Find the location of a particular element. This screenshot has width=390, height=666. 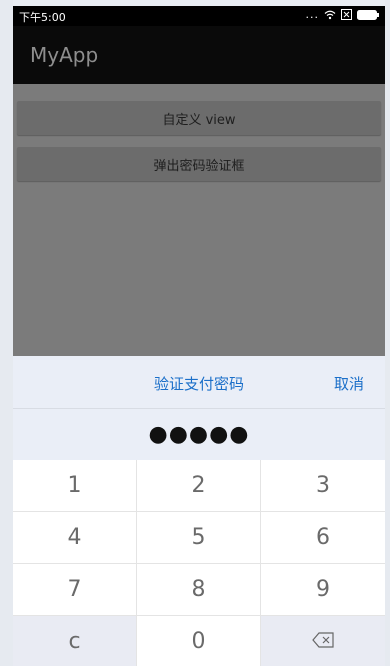

show-password-dialog-button: 弹出密码验证框 is located at coordinates (199, 164).